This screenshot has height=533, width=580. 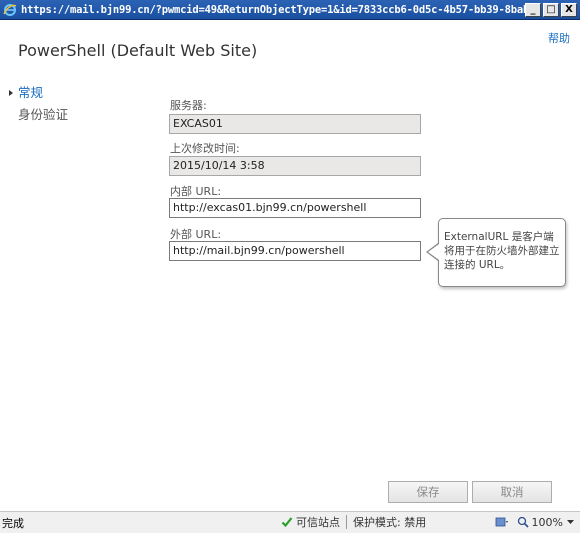 I want to click on ie-icon, so click(x=10, y=10).